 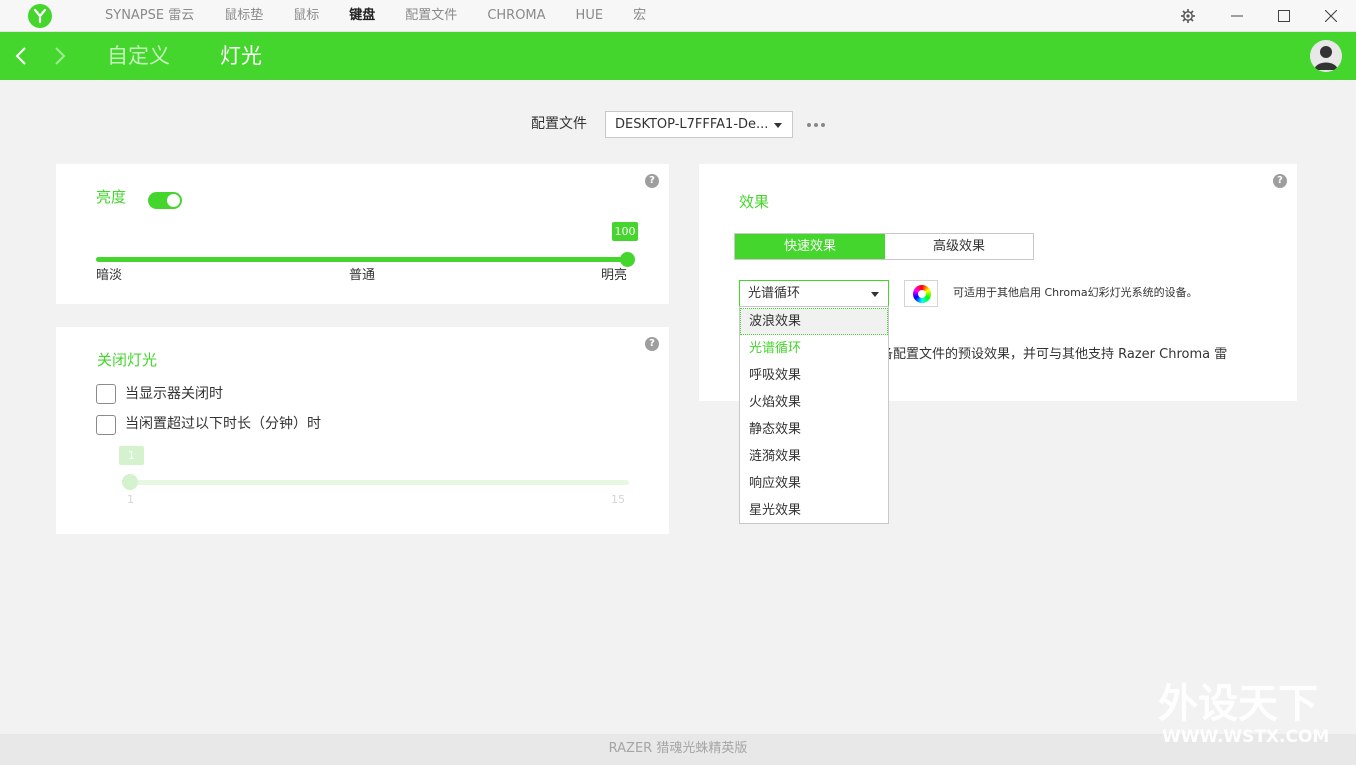 What do you see at coordinates (678, 56) in the screenshot?
I see `header-bar` at bounding box center [678, 56].